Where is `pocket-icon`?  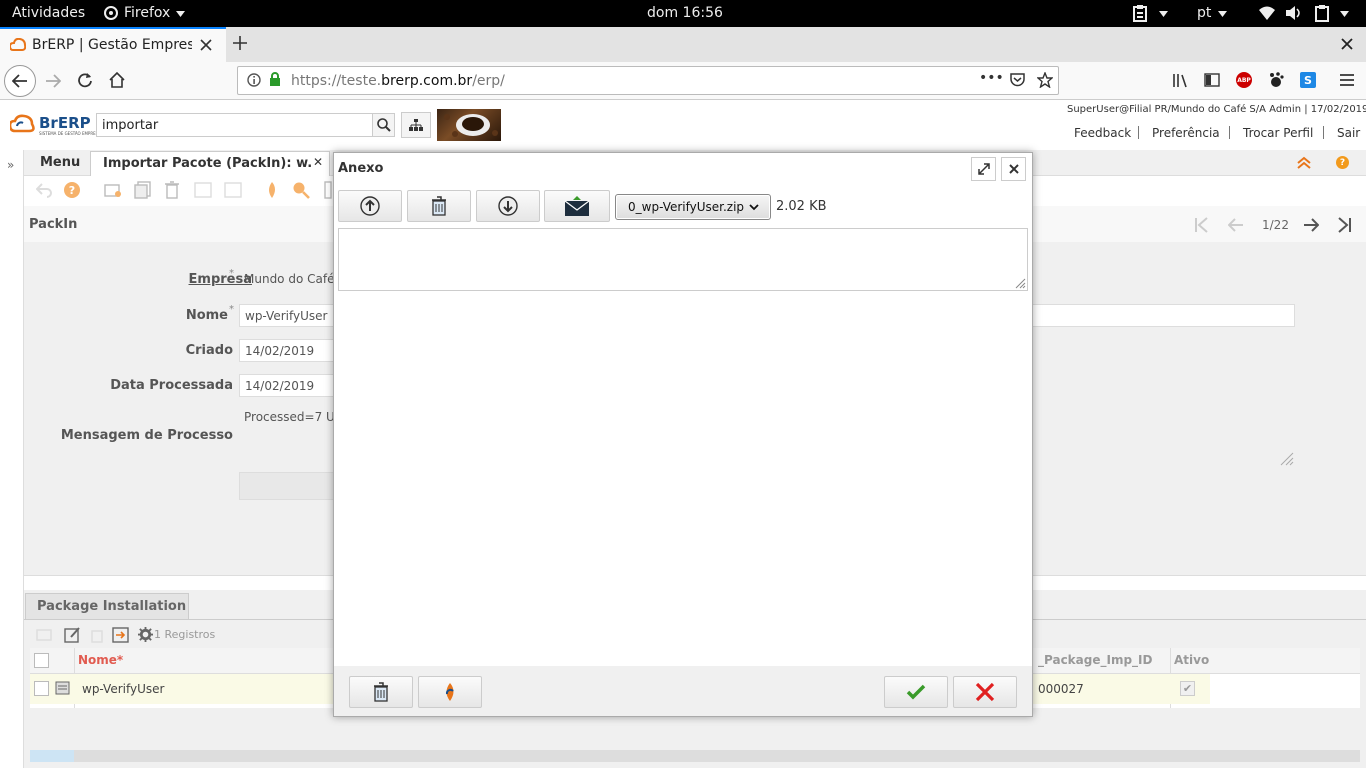
pocket-icon is located at coordinates (1017, 80).